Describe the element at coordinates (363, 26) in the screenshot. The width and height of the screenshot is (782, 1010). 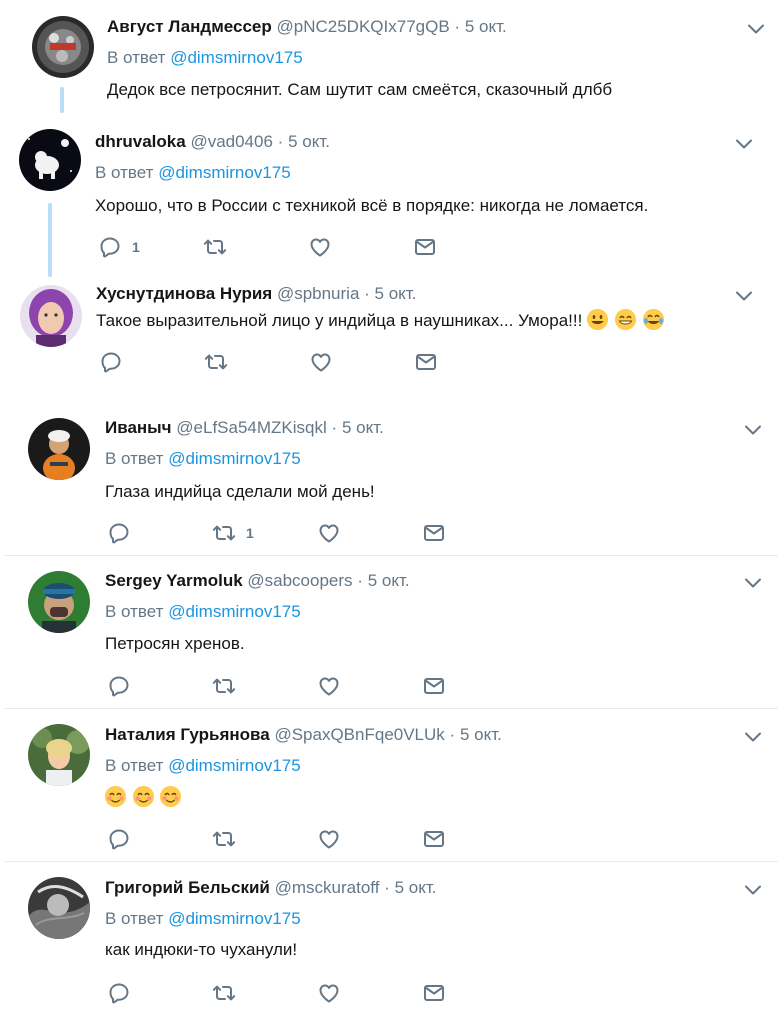
I see `author-handle: @pNC25DKQIx77gQB` at that location.